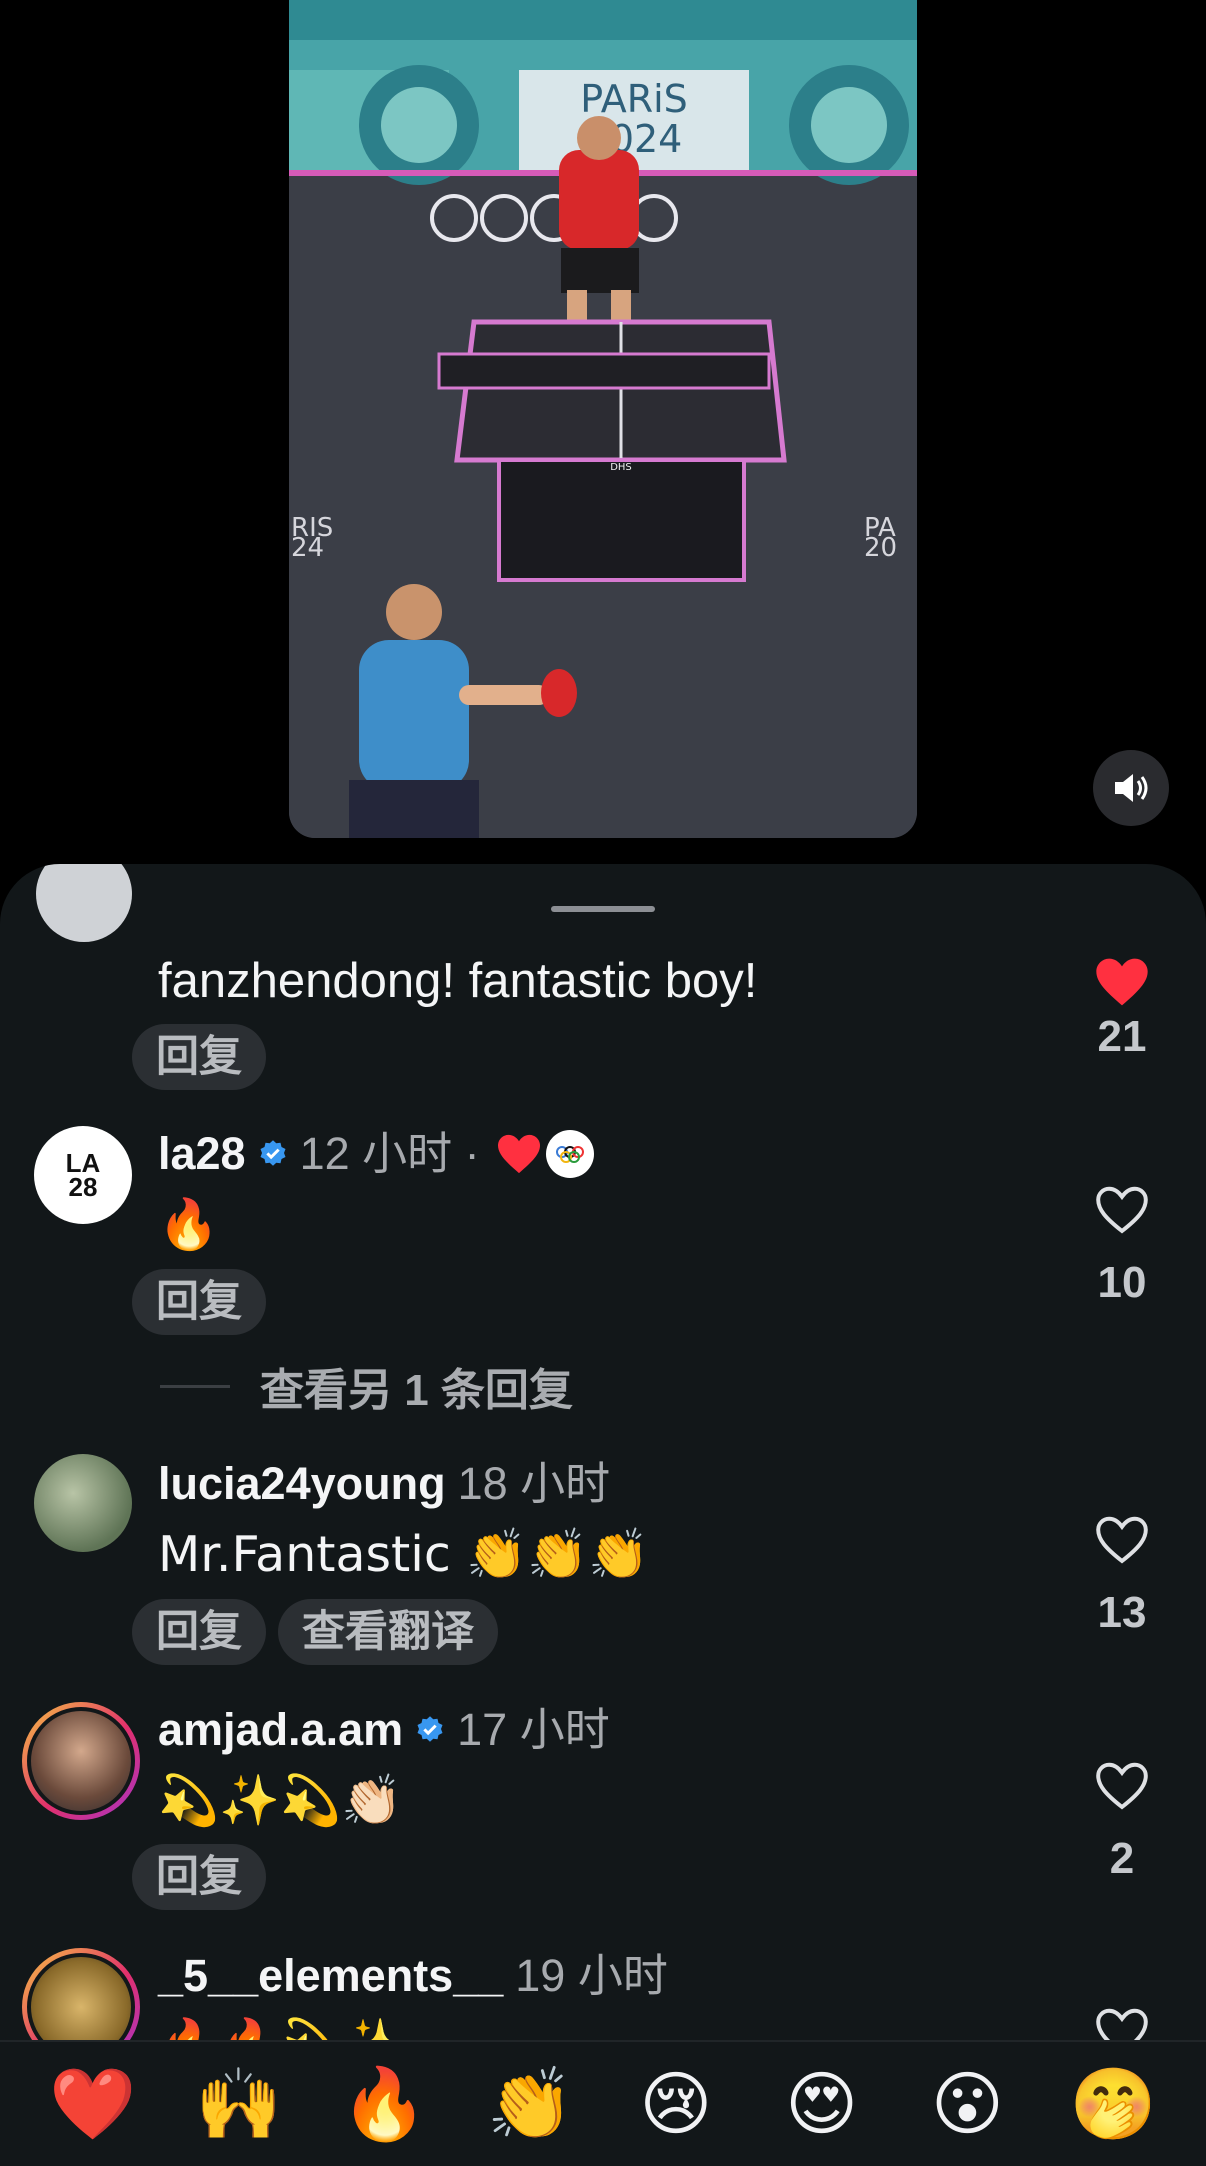 Image resolution: width=1206 pixels, height=2166 pixels. Describe the element at coordinates (280, 1730) in the screenshot. I see `comment-username: amjad.a.am` at that location.